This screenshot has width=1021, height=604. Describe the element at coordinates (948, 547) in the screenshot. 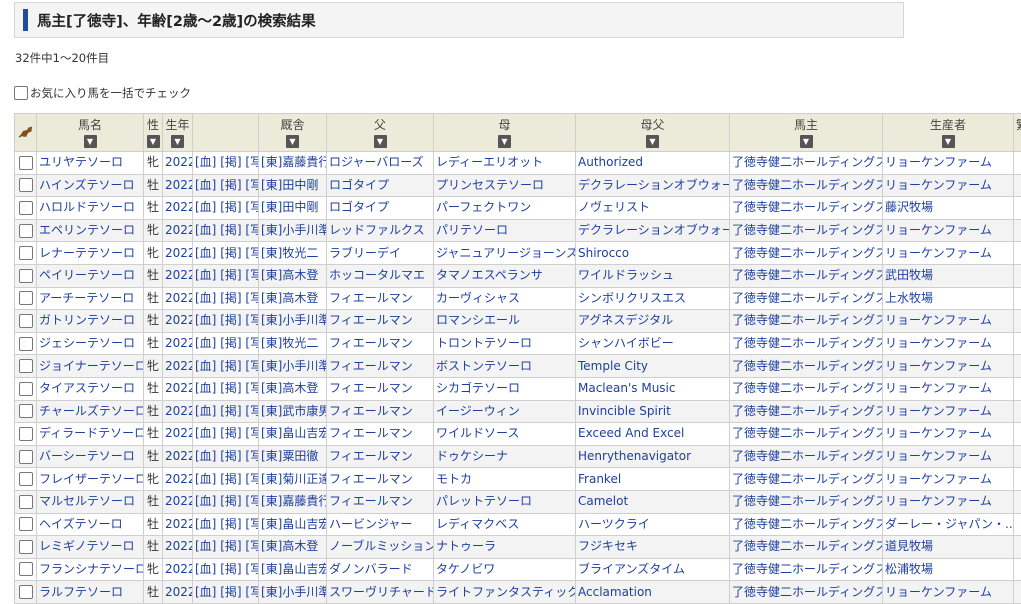

I see `breeder-cell: 道見牧場` at that location.